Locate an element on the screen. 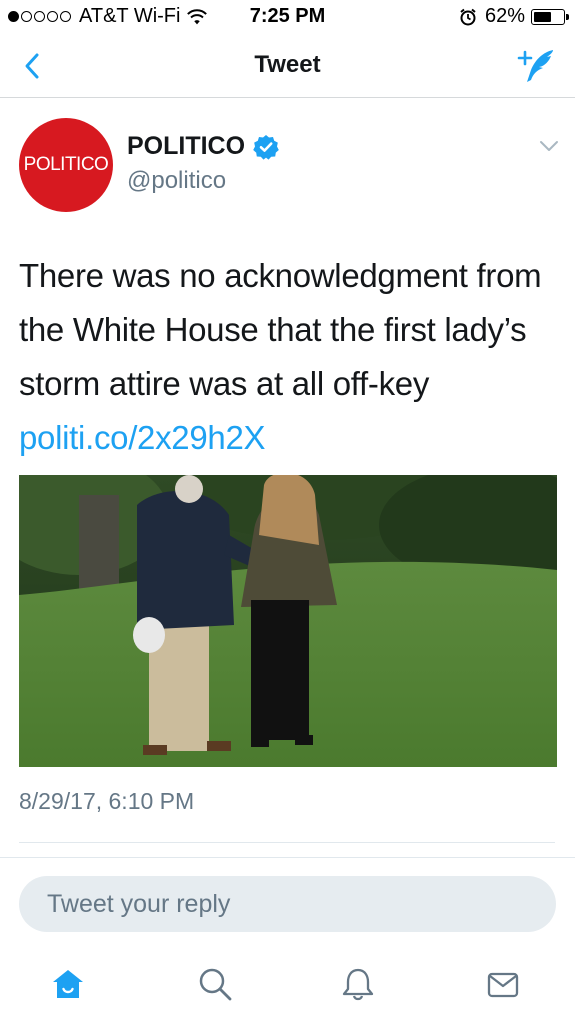 This screenshot has height=1024, width=575. page-title: Tweet is located at coordinates (287, 64).